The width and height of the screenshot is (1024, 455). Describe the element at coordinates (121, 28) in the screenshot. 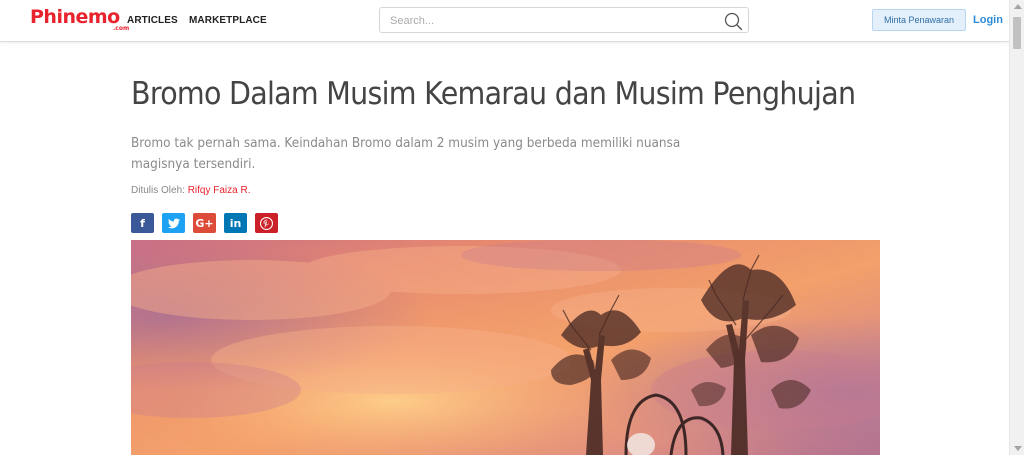

I see `logo-suffix: .com` at that location.